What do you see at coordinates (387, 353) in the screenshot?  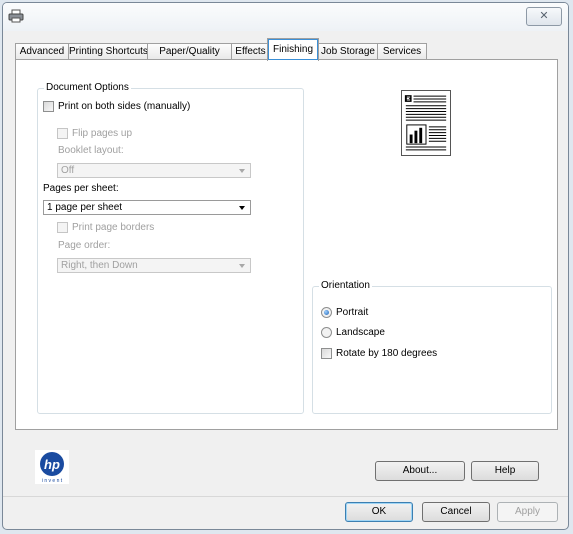 I see `rotate-180-label: Rotate by 180 degrees` at bounding box center [387, 353].